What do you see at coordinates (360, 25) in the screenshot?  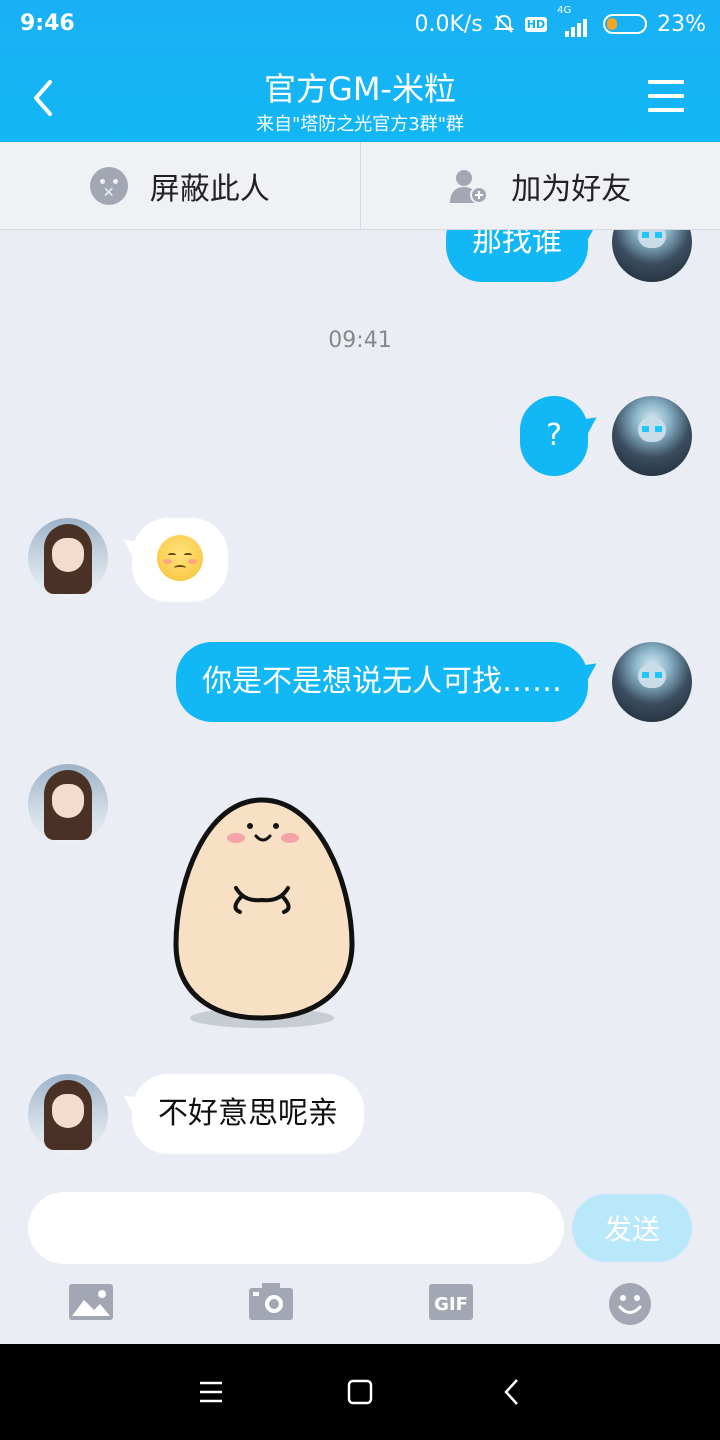 I see `status-bar: 9:46 0.0K/s HD 4G 23%` at bounding box center [360, 25].